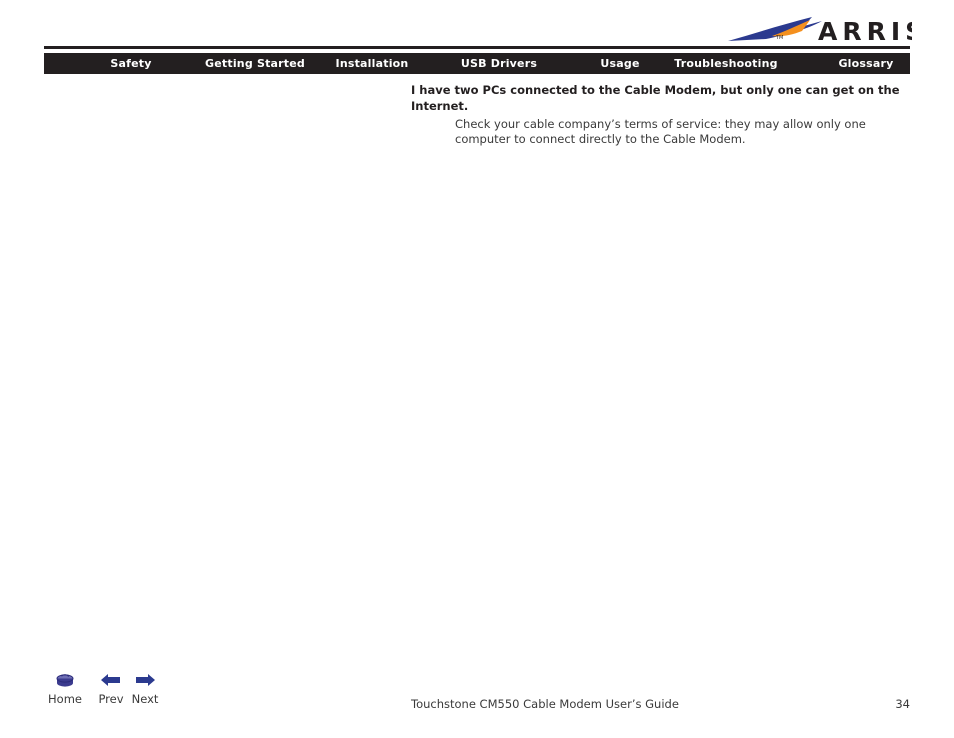  I want to click on logo-tm-mark: TM, so click(779, 38).